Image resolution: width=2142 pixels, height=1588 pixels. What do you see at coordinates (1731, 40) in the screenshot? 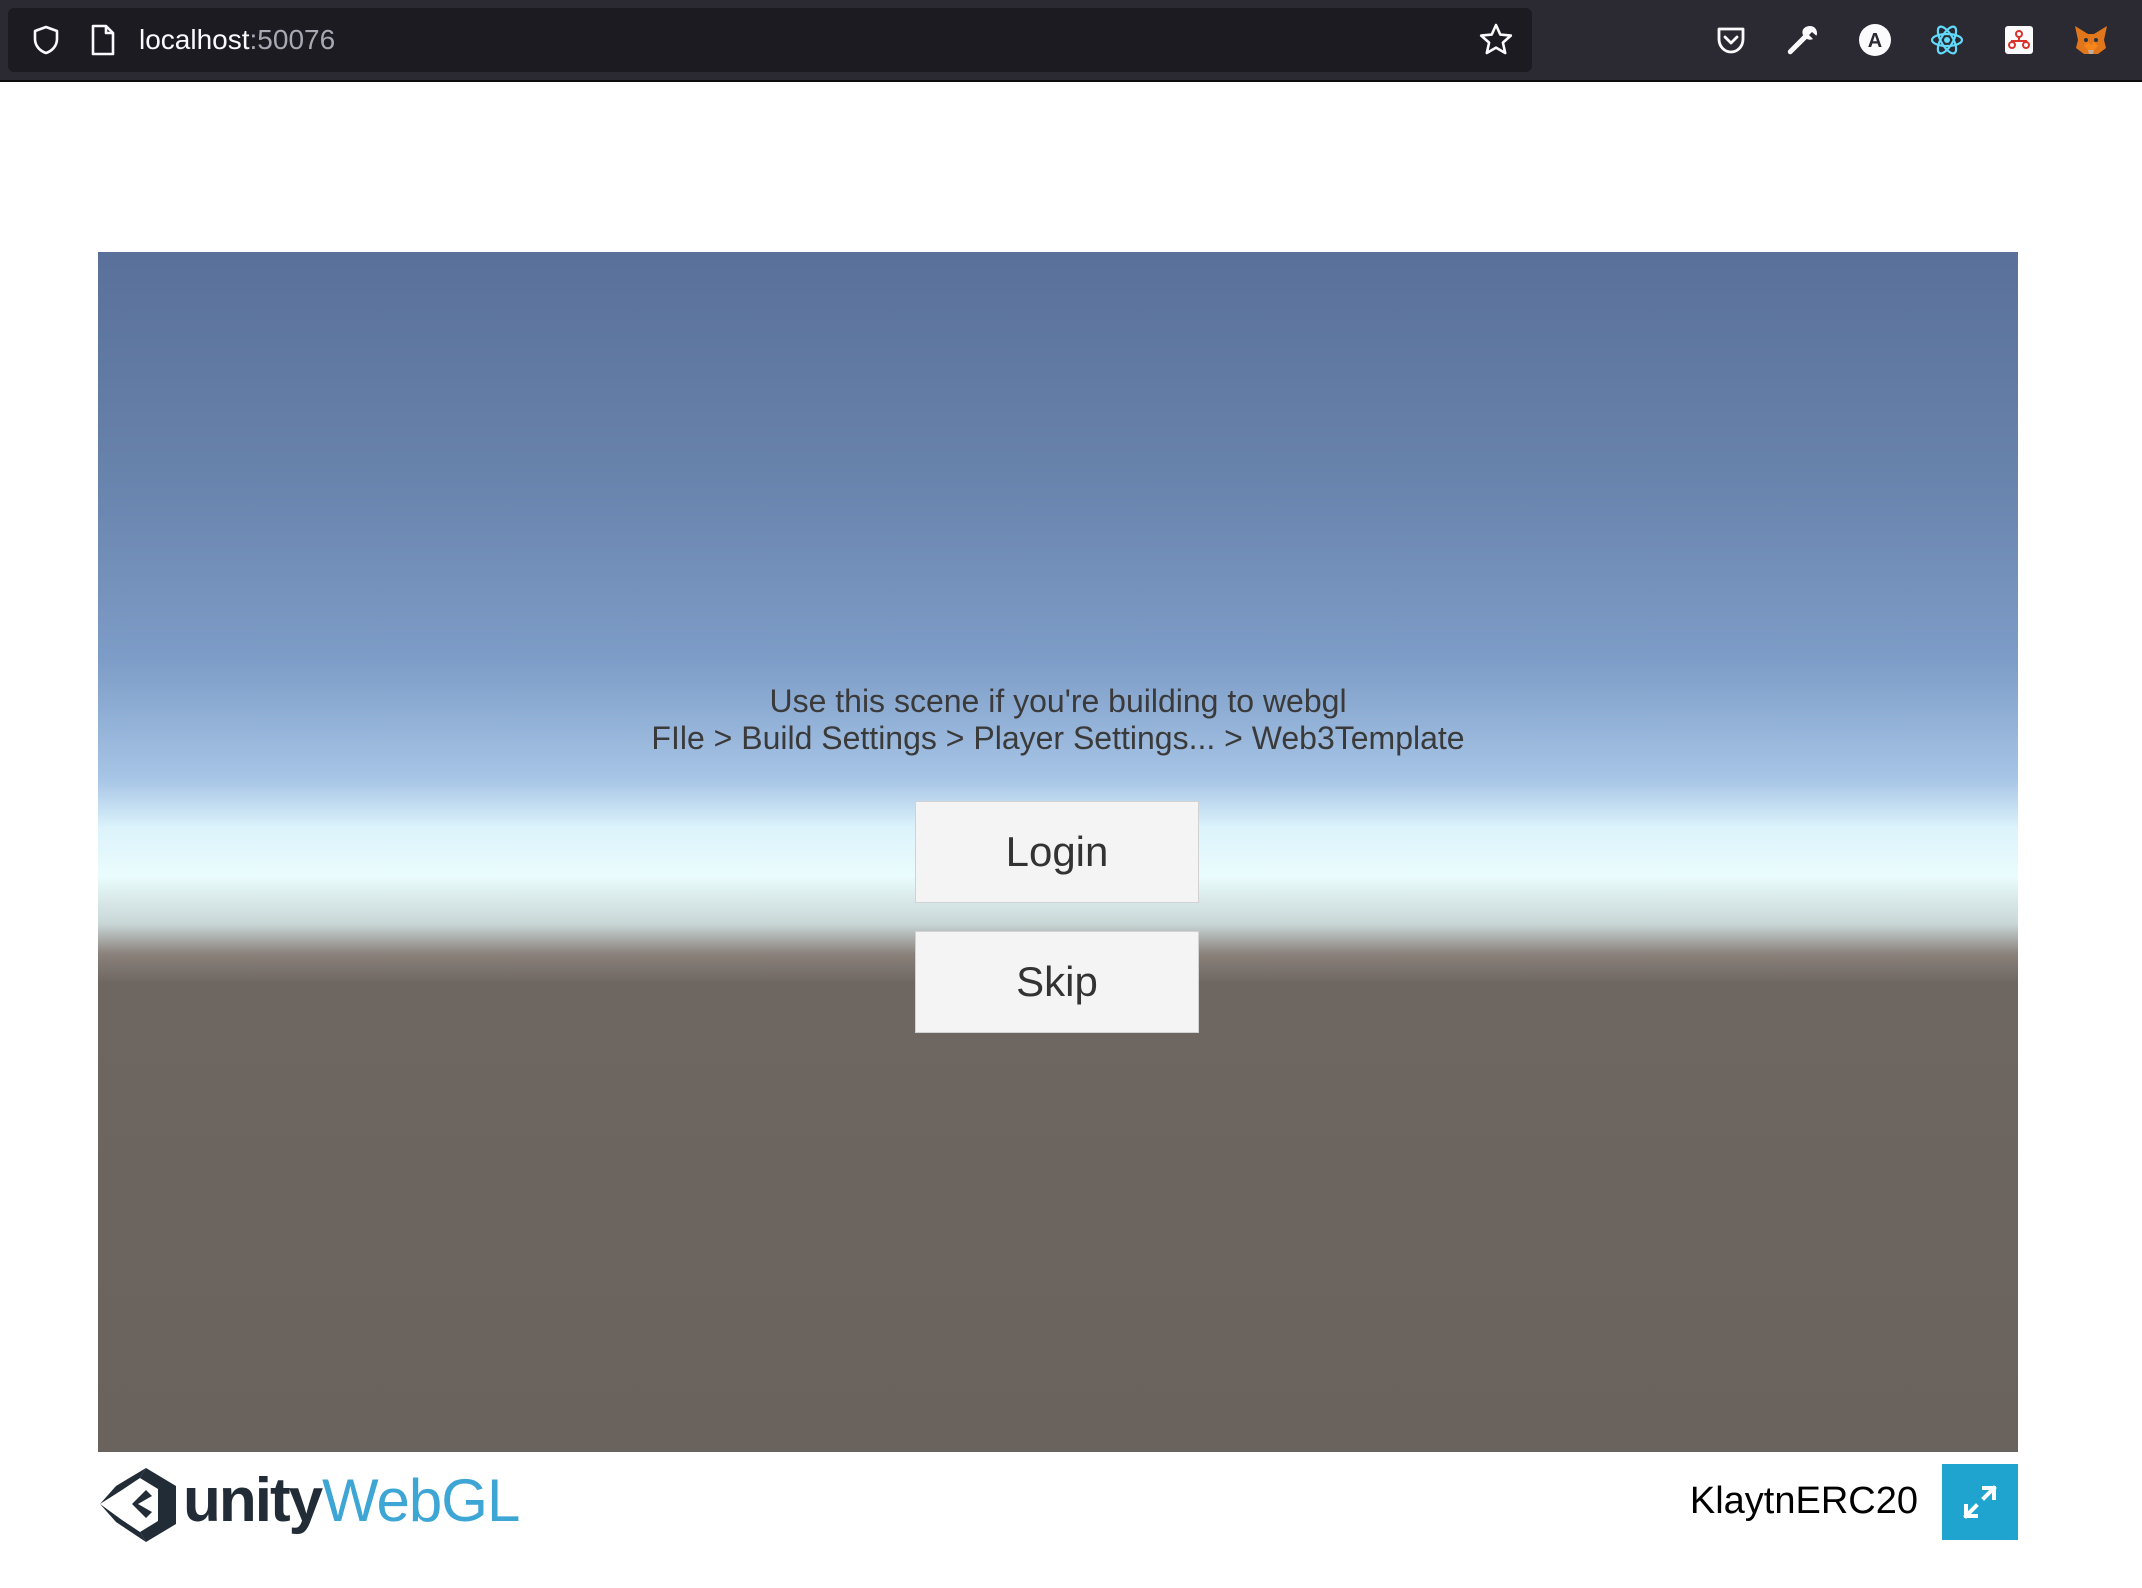
I see `pocket-icon` at bounding box center [1731, 40].